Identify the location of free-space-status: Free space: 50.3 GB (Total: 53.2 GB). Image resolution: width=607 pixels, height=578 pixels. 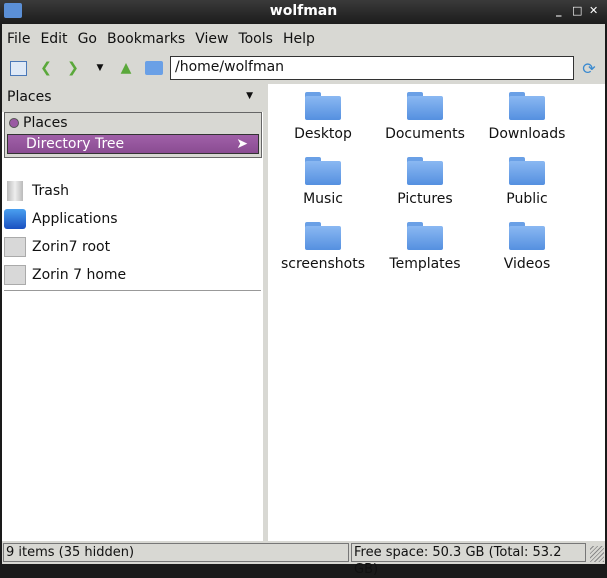
(468, 560).